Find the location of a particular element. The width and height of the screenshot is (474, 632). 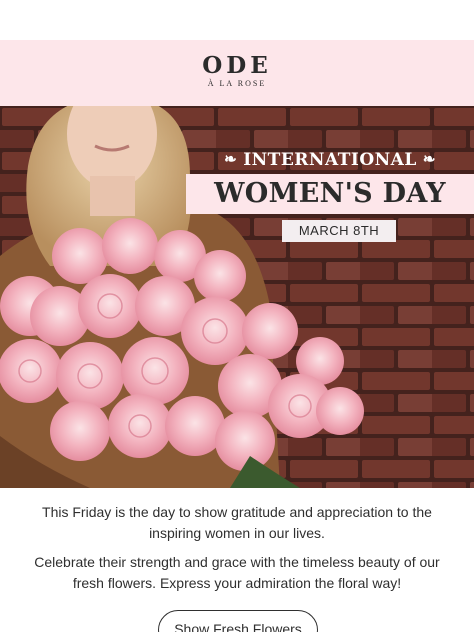

email-header: ODE À LA ROSE is located at coordinates (237, 73).